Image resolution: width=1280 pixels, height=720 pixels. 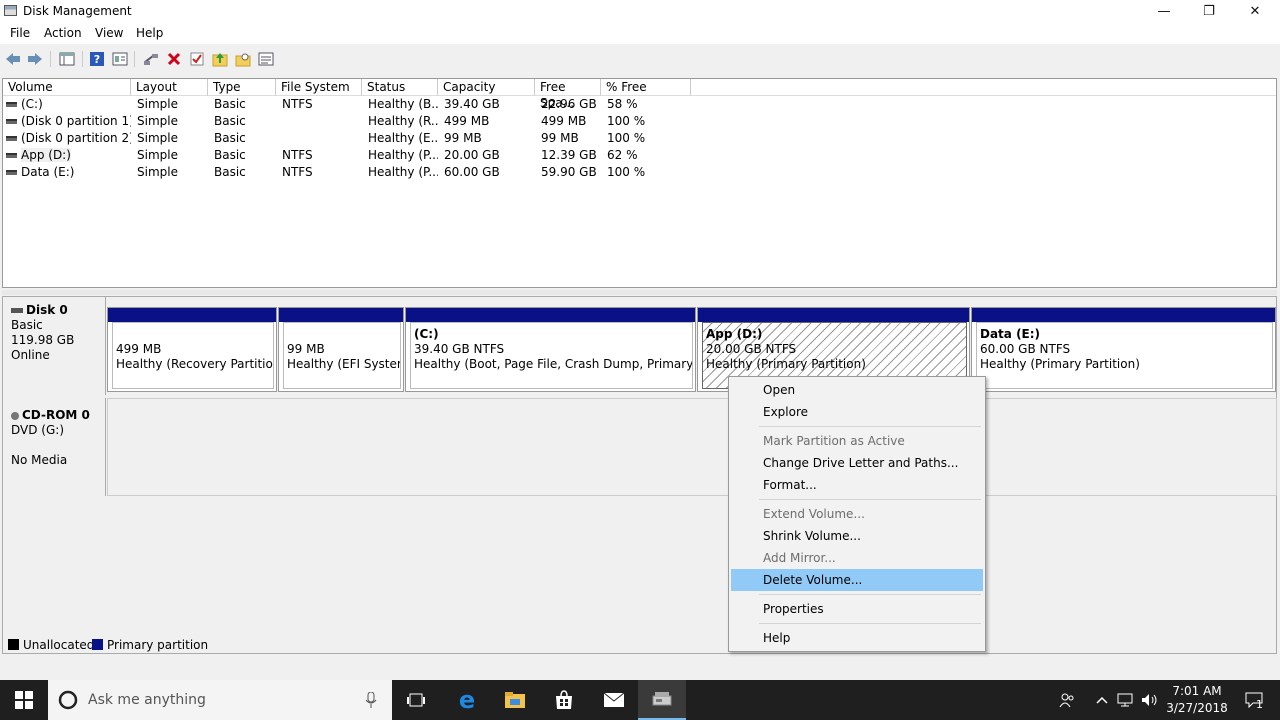 I want to click on disk-status: Online, so click(x=30, y=355).